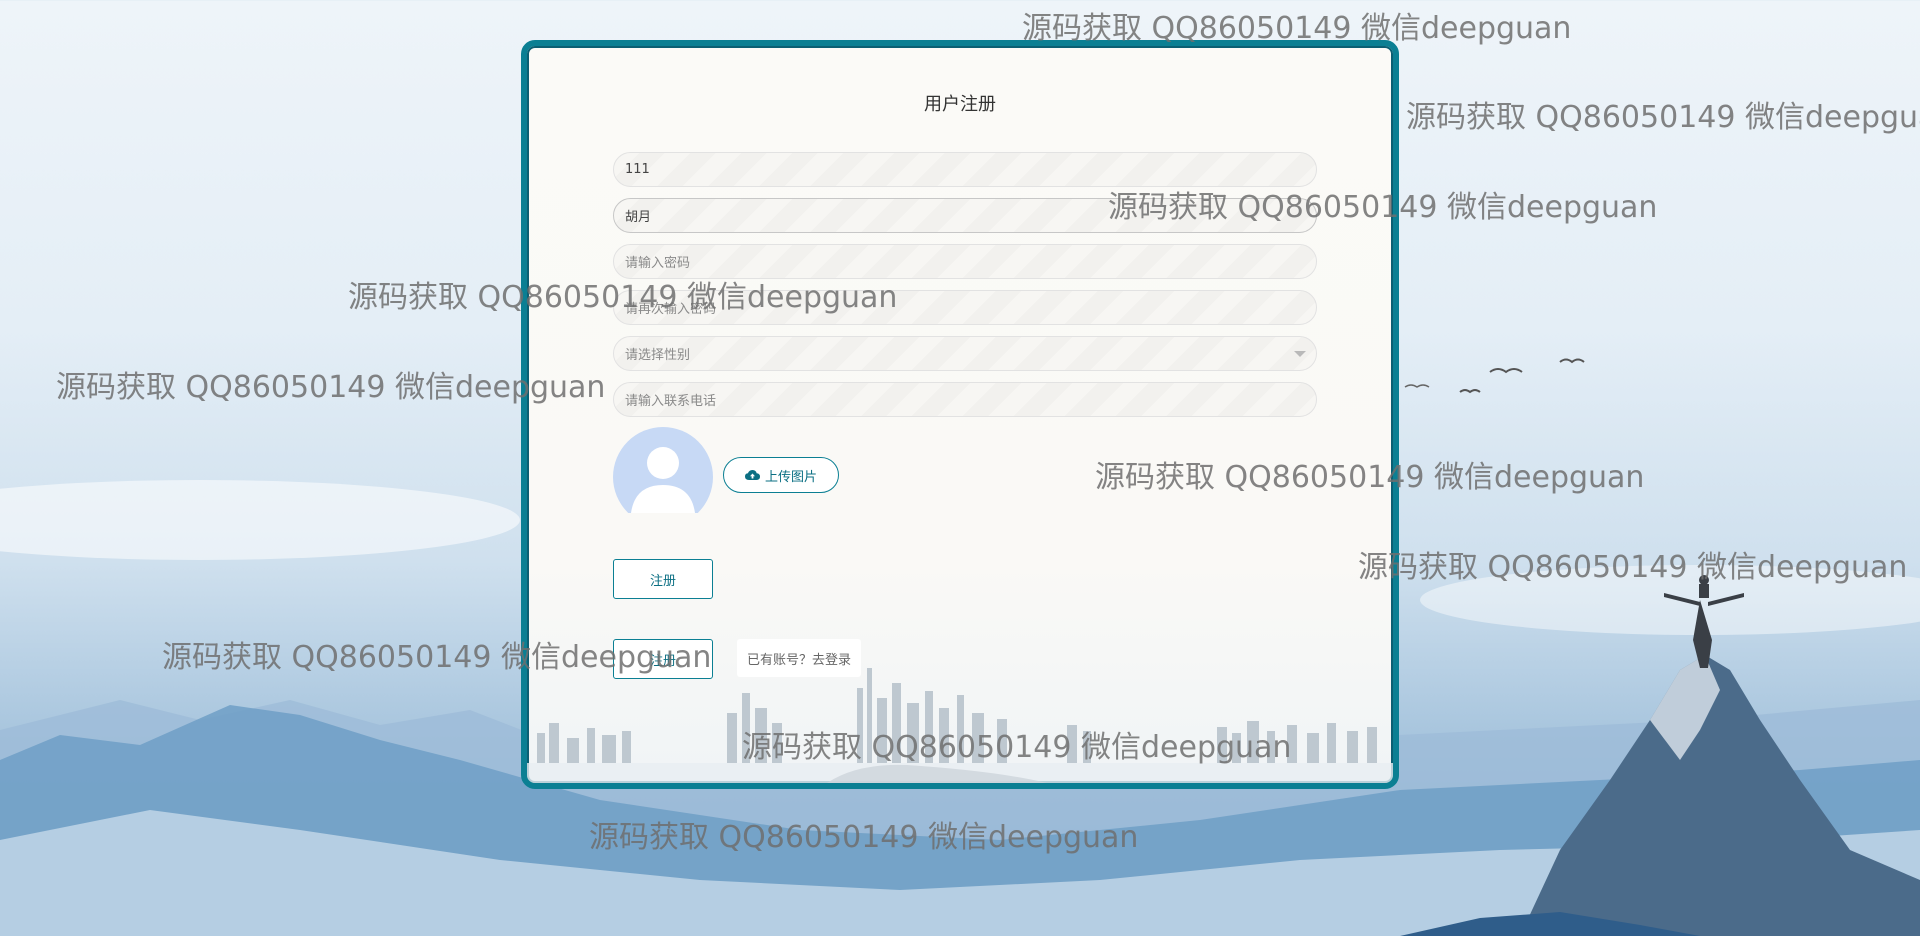  I want to click on confirm-password-placeholder: 请再次输入密码, so click(671, 309).